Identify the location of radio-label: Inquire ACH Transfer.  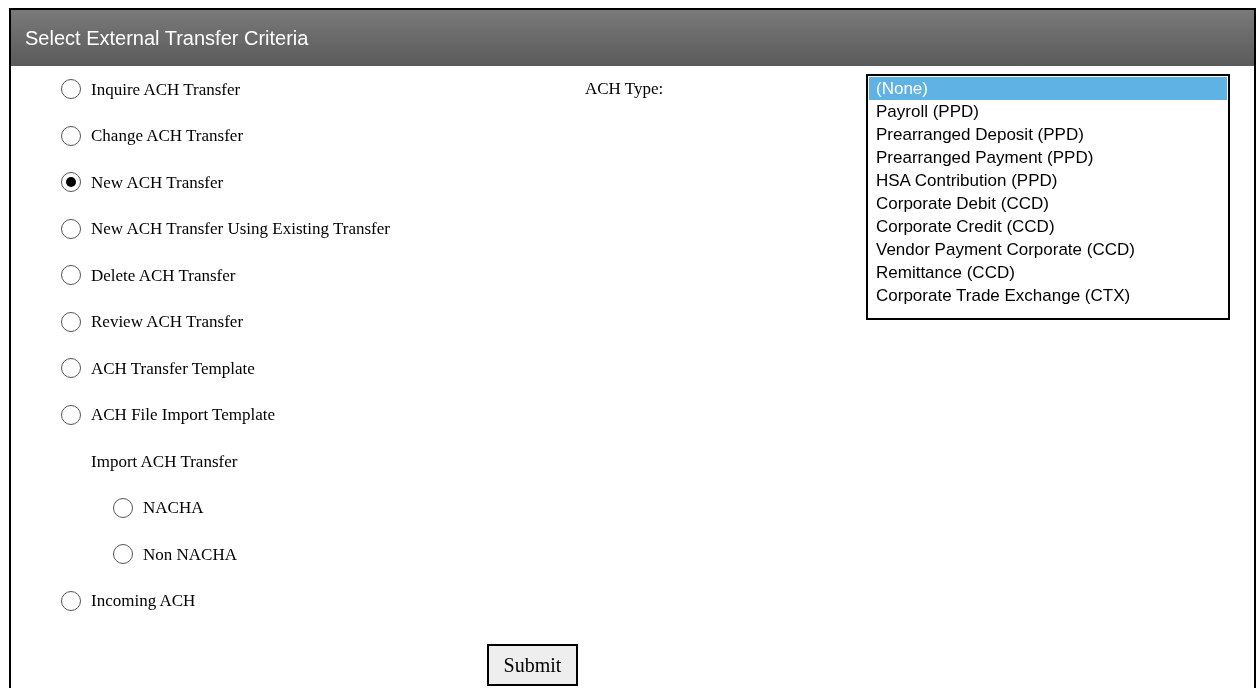
(166, 89).